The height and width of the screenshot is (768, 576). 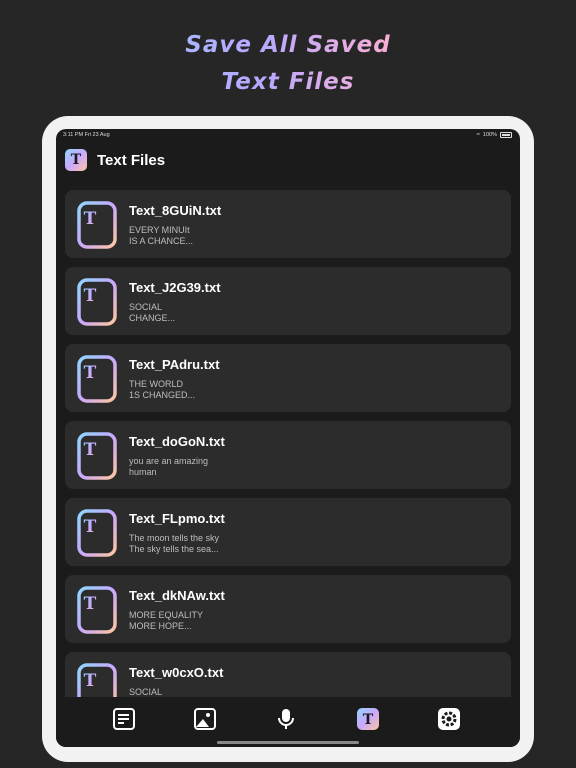 I want to click on gear-icon, so click(x=449, y=719).